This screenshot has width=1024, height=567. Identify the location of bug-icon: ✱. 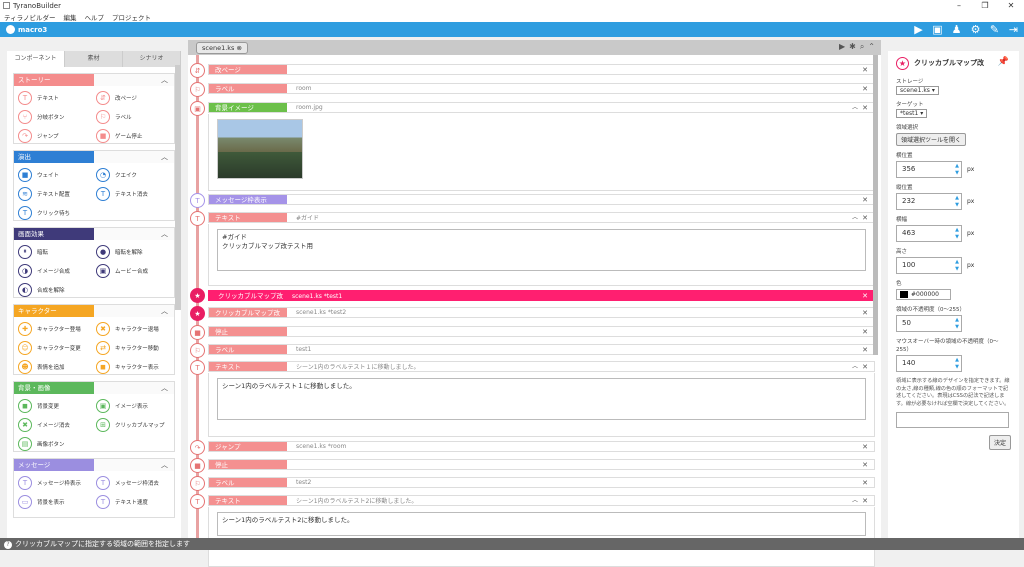
(852, 47).